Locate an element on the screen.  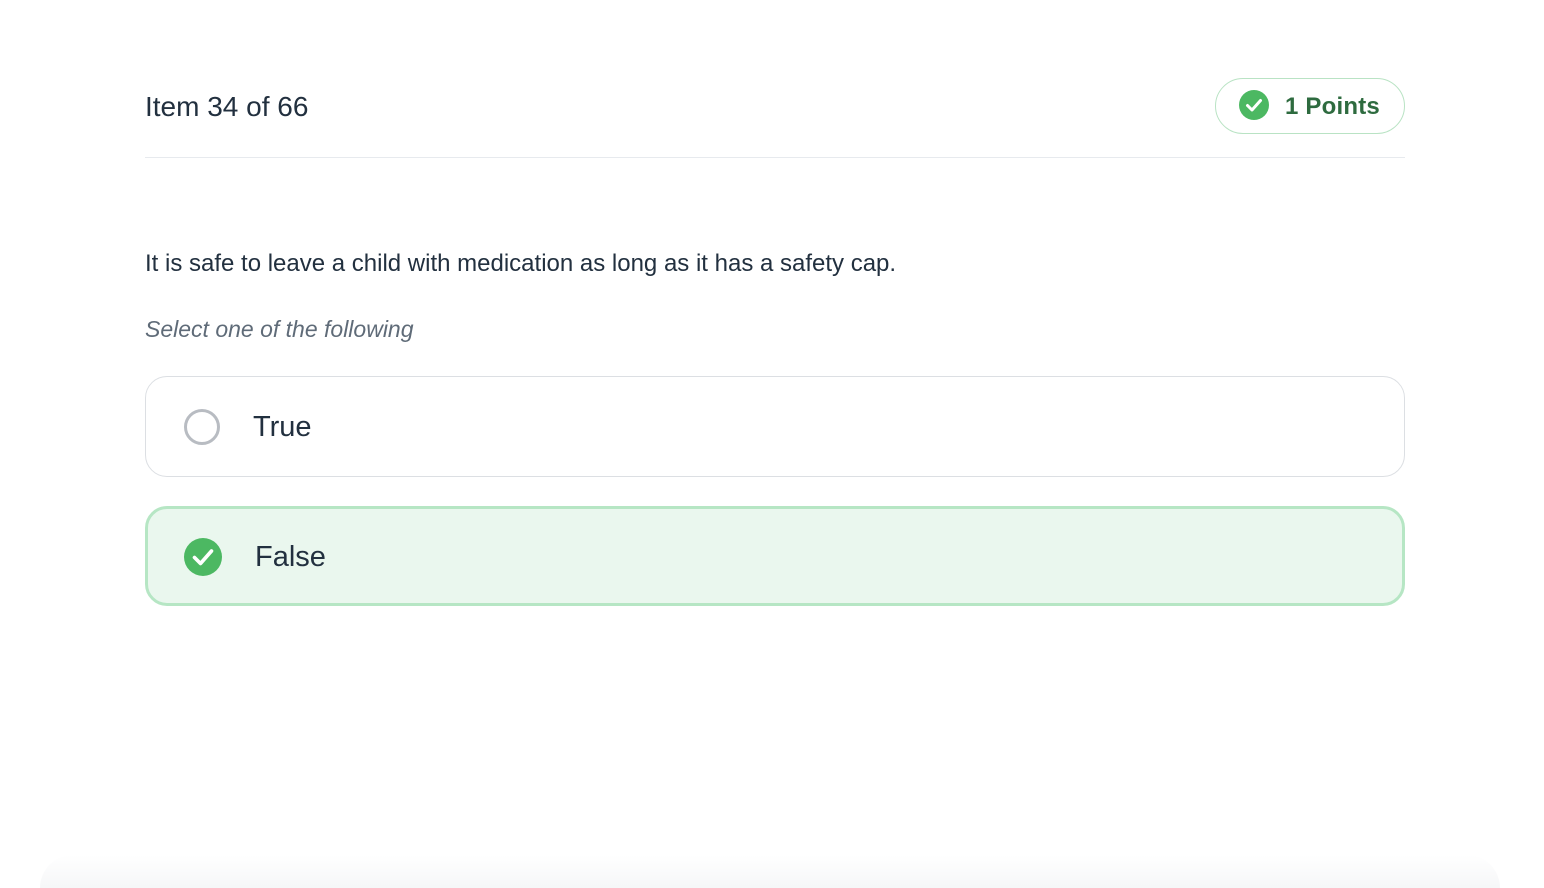
radio-empty-icon is located at coordinates (202, 427).